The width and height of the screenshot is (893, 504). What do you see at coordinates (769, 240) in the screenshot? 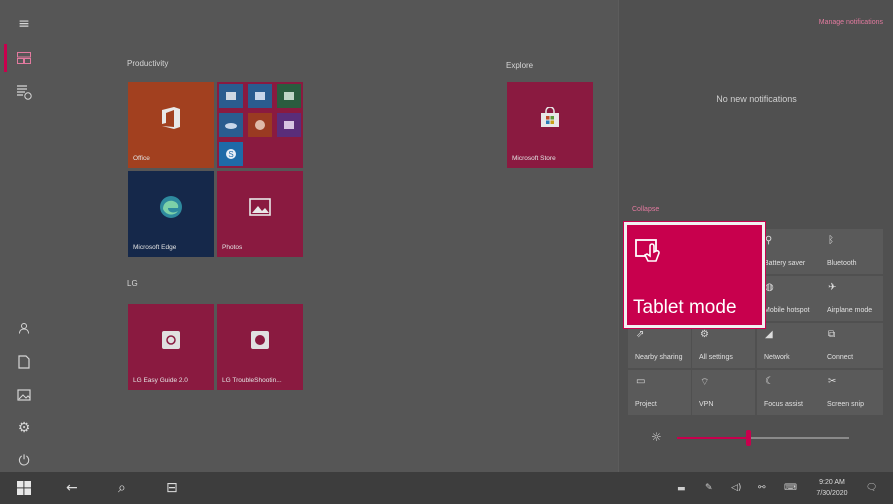
I see `battery-icon: ⚲` at bounding box center [769, 240].